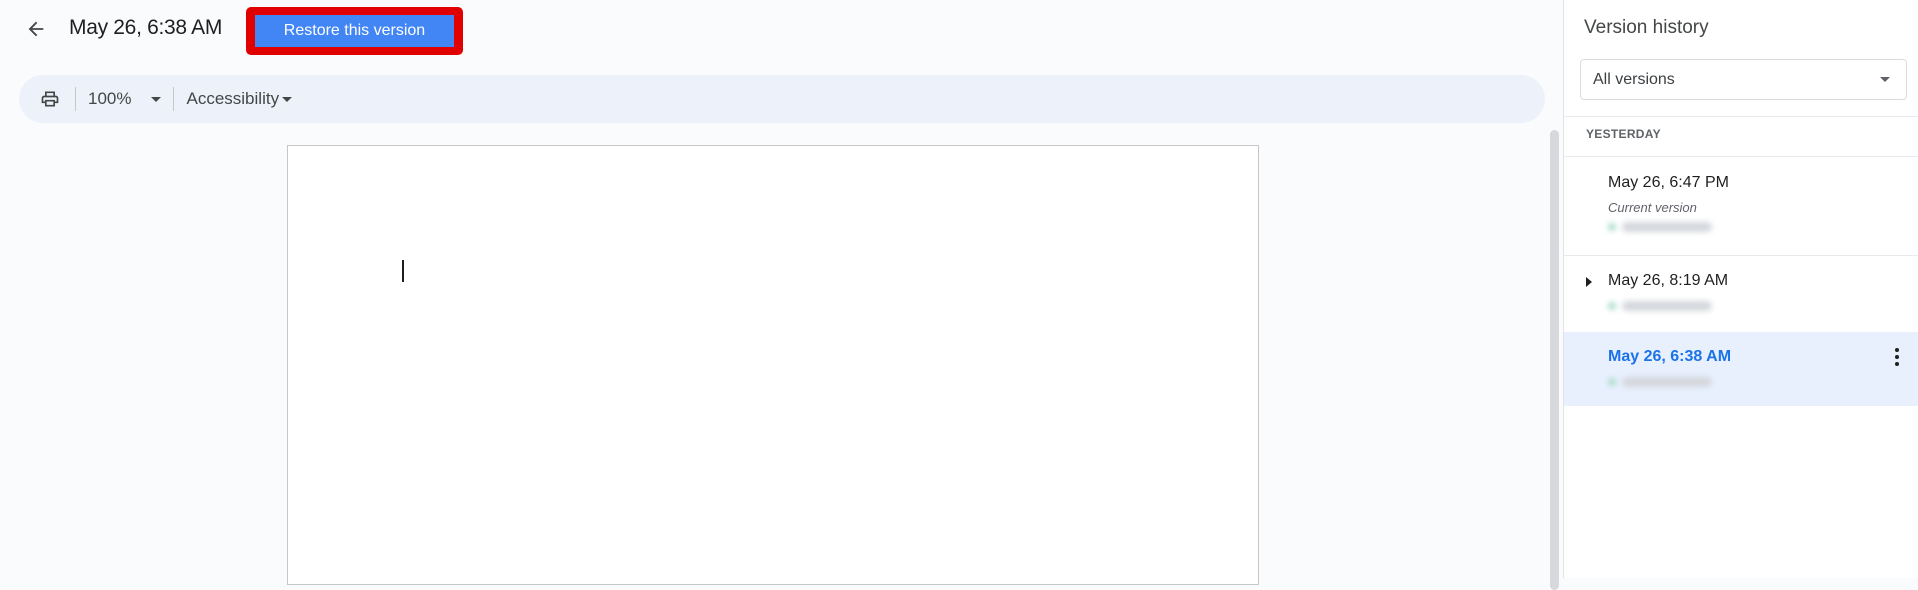 Image resolution: width=1918 pixels, height=590 pixels. I want to click on scrollbar, so click(1554, 359).